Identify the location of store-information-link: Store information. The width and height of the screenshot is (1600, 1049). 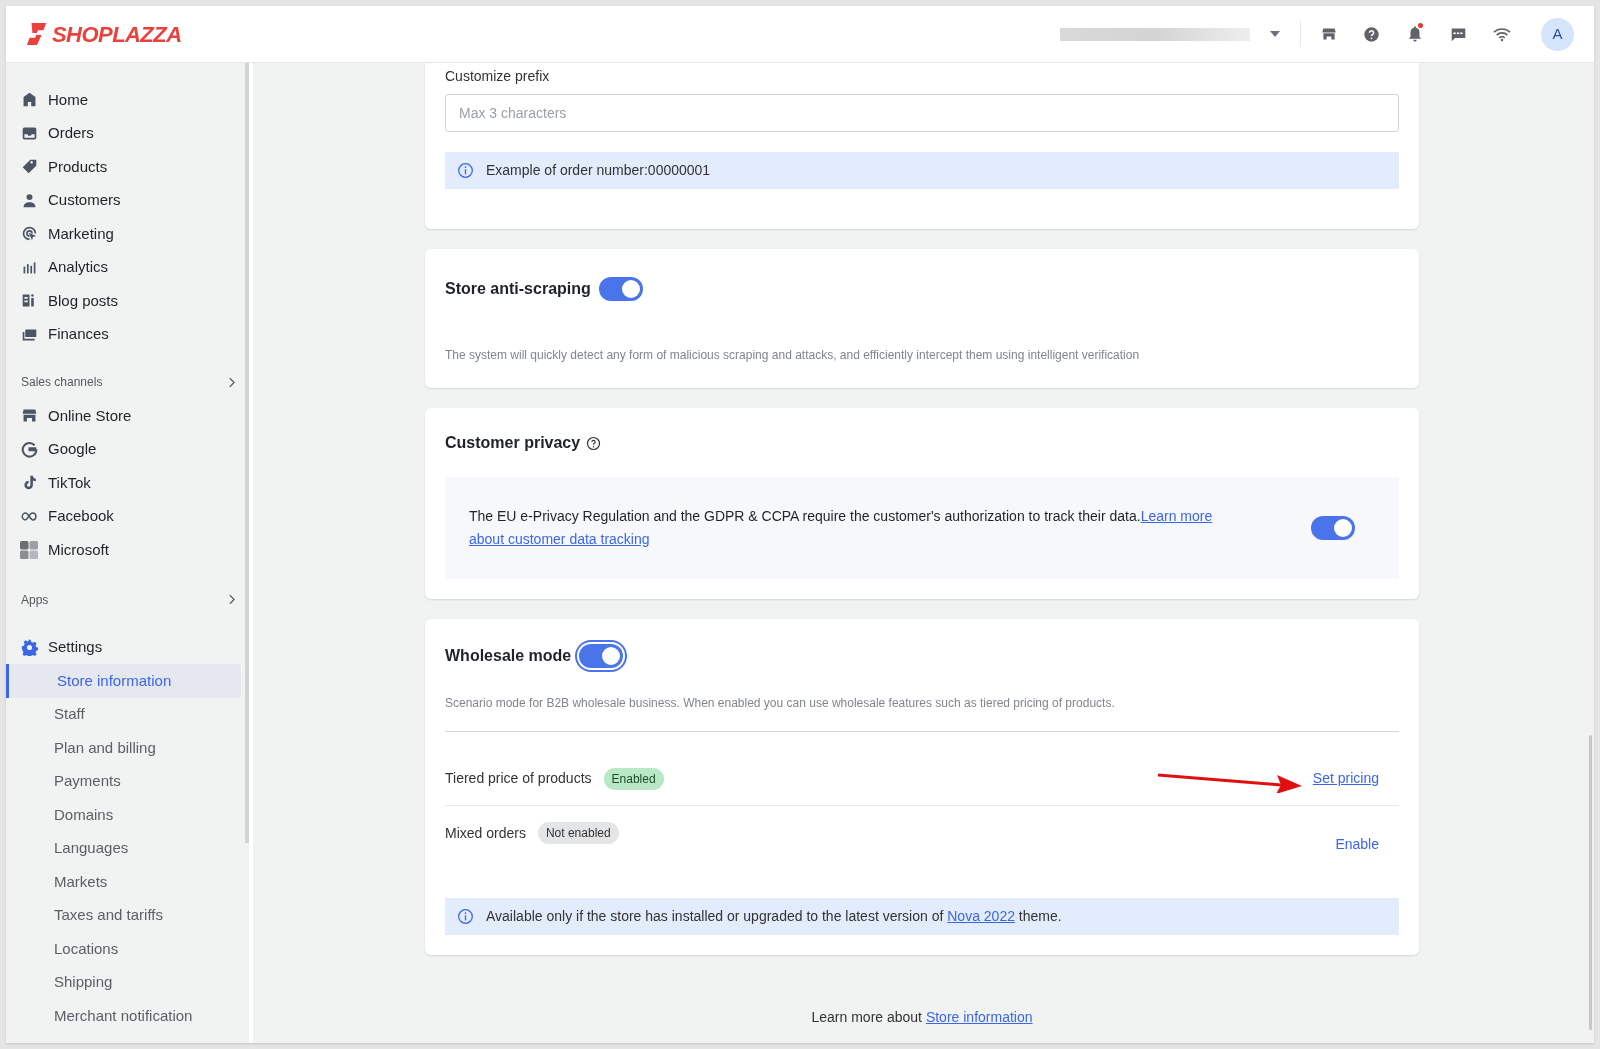
(979, 1017).